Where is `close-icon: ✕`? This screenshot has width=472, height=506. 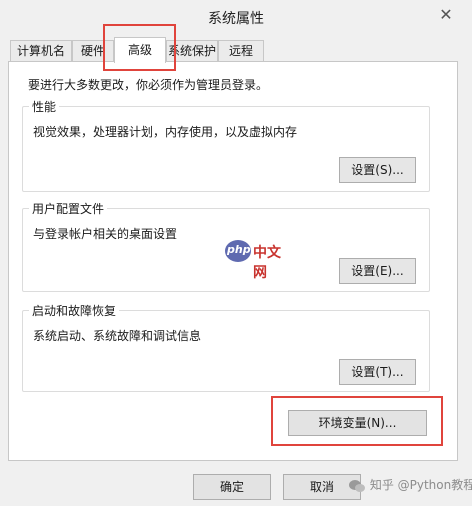 close-icon: ✕ is located at coordinates (446, 15).